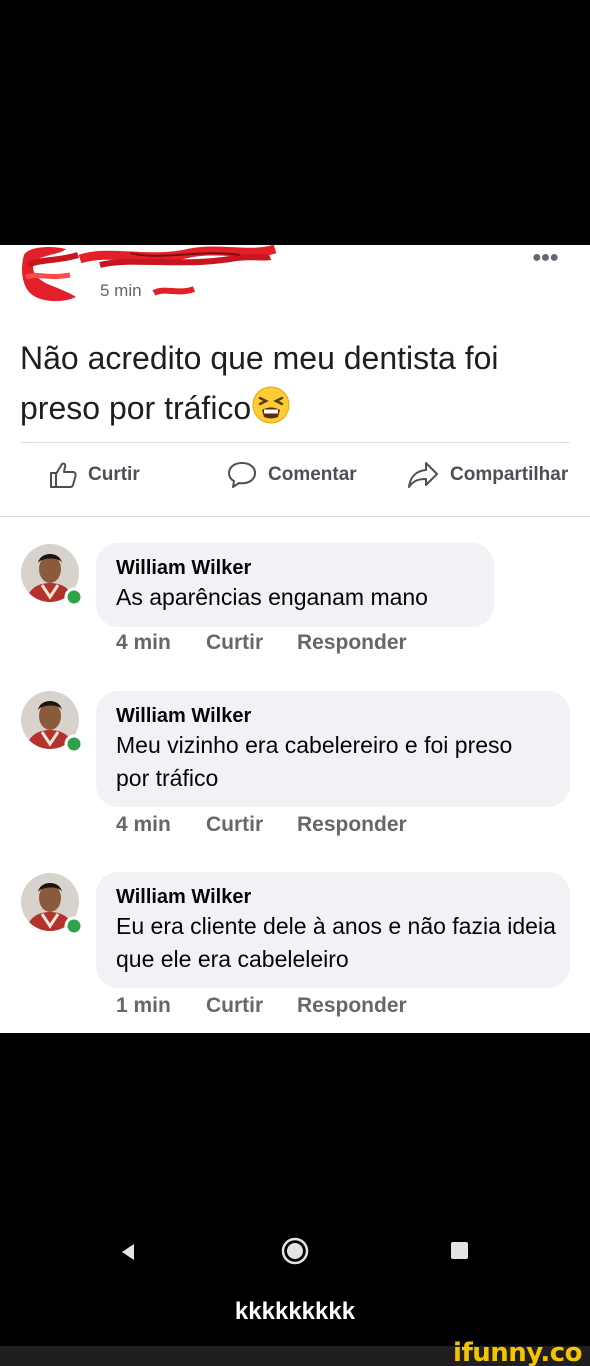 This screenshot has width=590, height=1366. What do you see at coordinates (161, 1006) in the screenshot?
I see `comment-time: 1 min` at bounding box center [161, 1006].